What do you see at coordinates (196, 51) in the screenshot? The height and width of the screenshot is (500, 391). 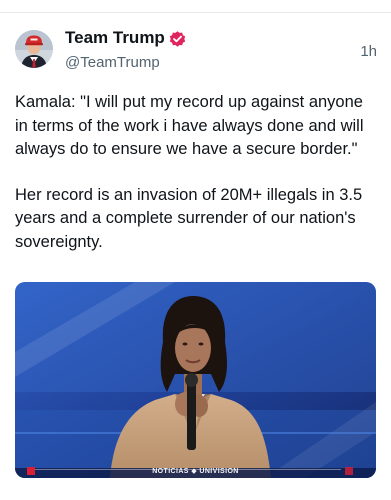 I see `post-header: Team Trump @TeamTrump 1h` at bounding box center [196, 51].